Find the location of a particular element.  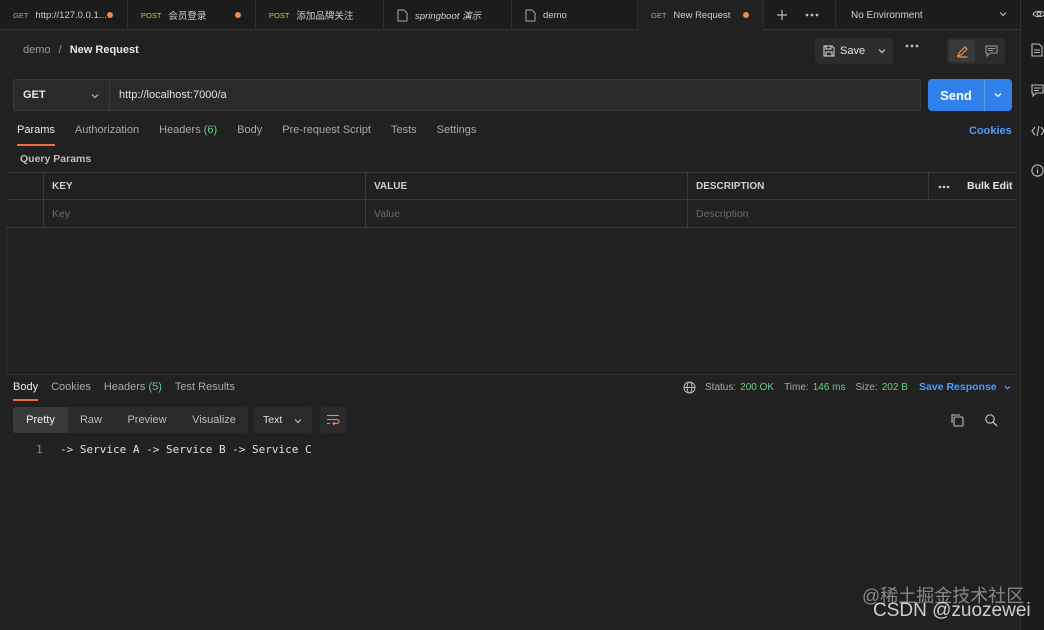

row-checkbox-cell is located at coordinates (25, 213).